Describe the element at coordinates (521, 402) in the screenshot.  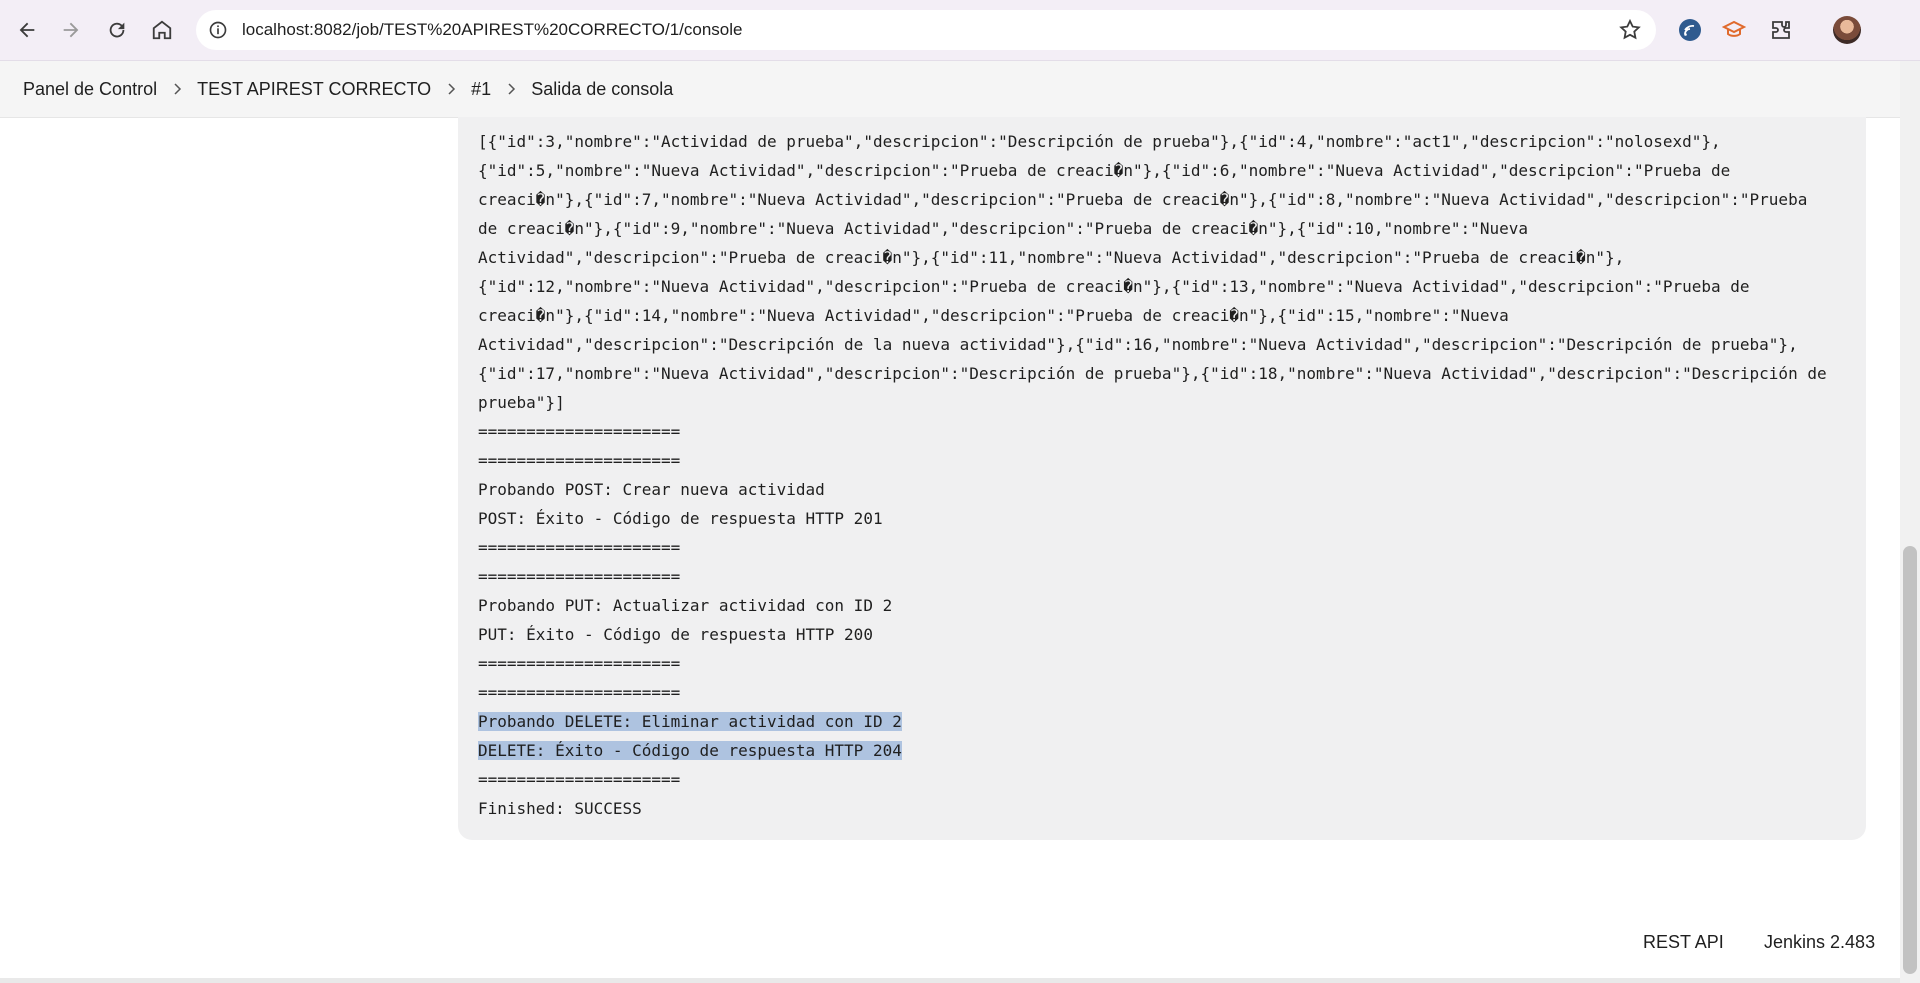
I see `console-line-text: prueba"}]` at that location.